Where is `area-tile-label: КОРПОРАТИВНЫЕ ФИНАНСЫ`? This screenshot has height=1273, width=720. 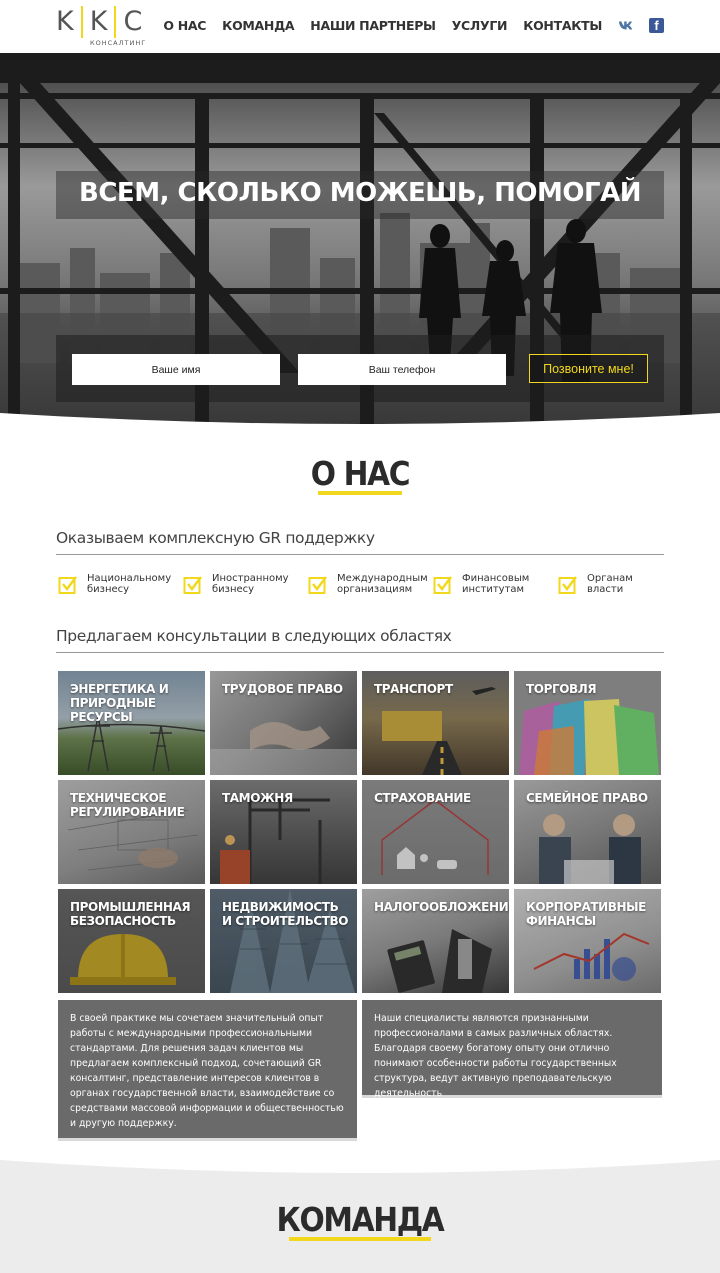 area-tile-label: КОРПОРАТИВНЫЕ ФИНАНСЫ is located at coordinates (586, 914).